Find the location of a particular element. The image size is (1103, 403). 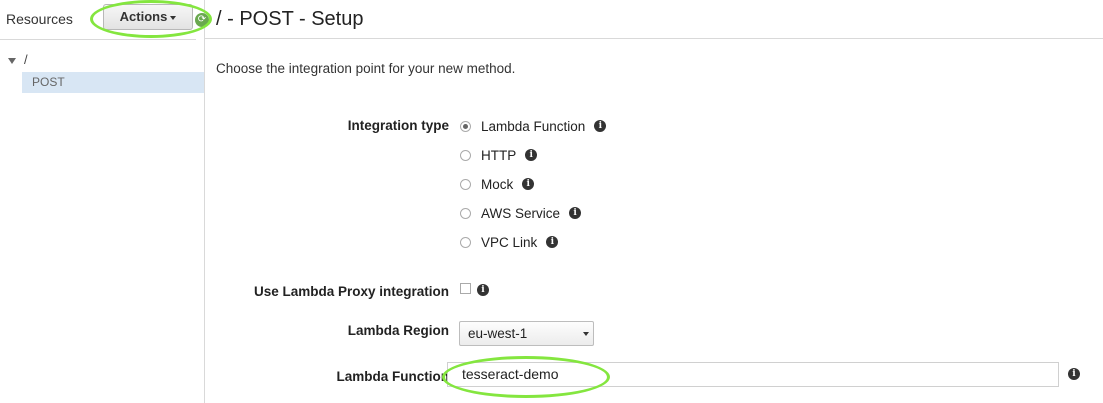

lambda-function-label: Lambda Function is located at coordinates (393, 376).